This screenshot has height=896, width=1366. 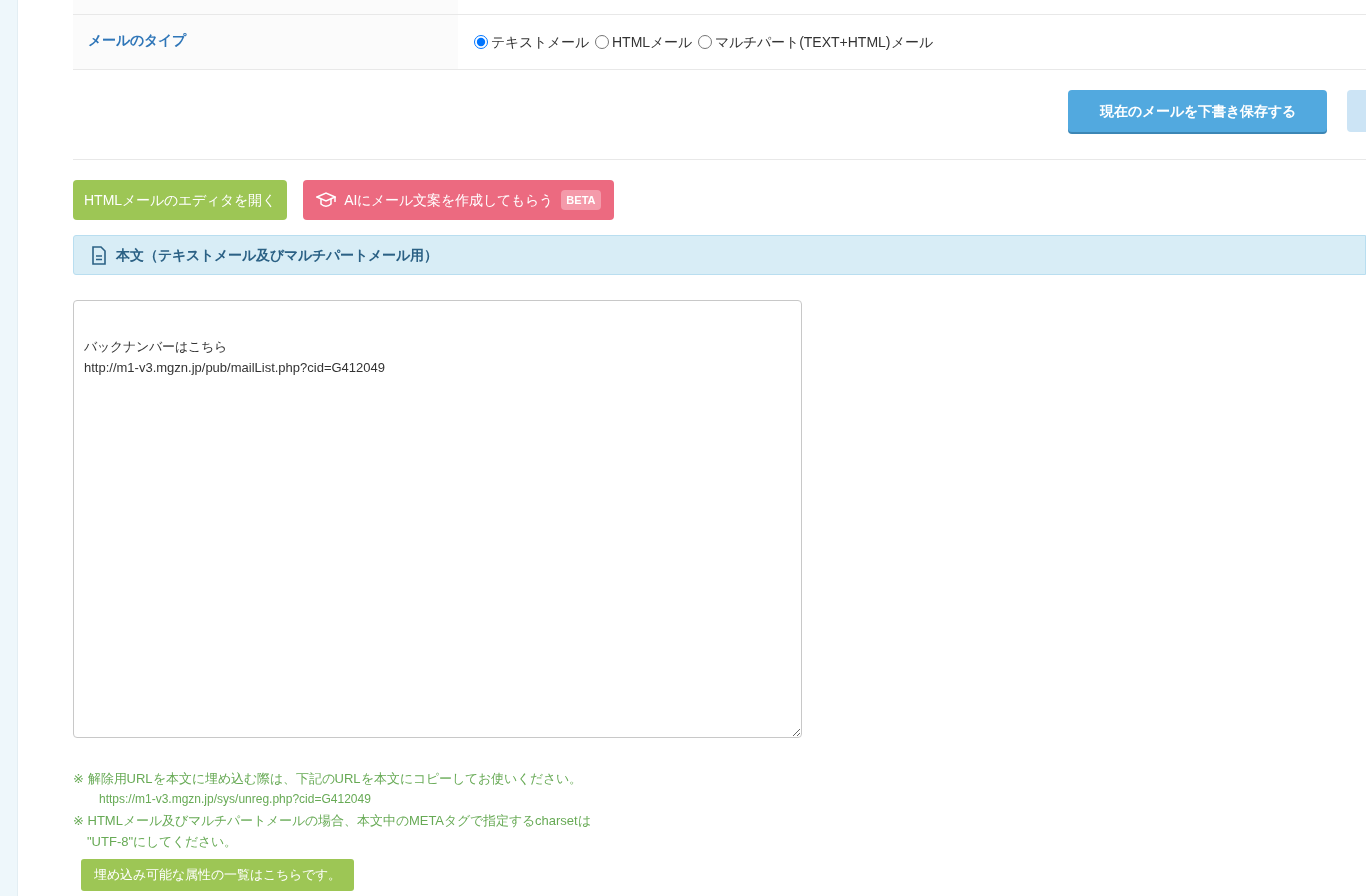 What do you see at coordinates (332, 821) in the screenshot?
I see `note-text: ※ HTMLメール及びマルチパートメールの場合、本文中のMETAタグで指定するcharsetは` at bounding box center [332, 821].